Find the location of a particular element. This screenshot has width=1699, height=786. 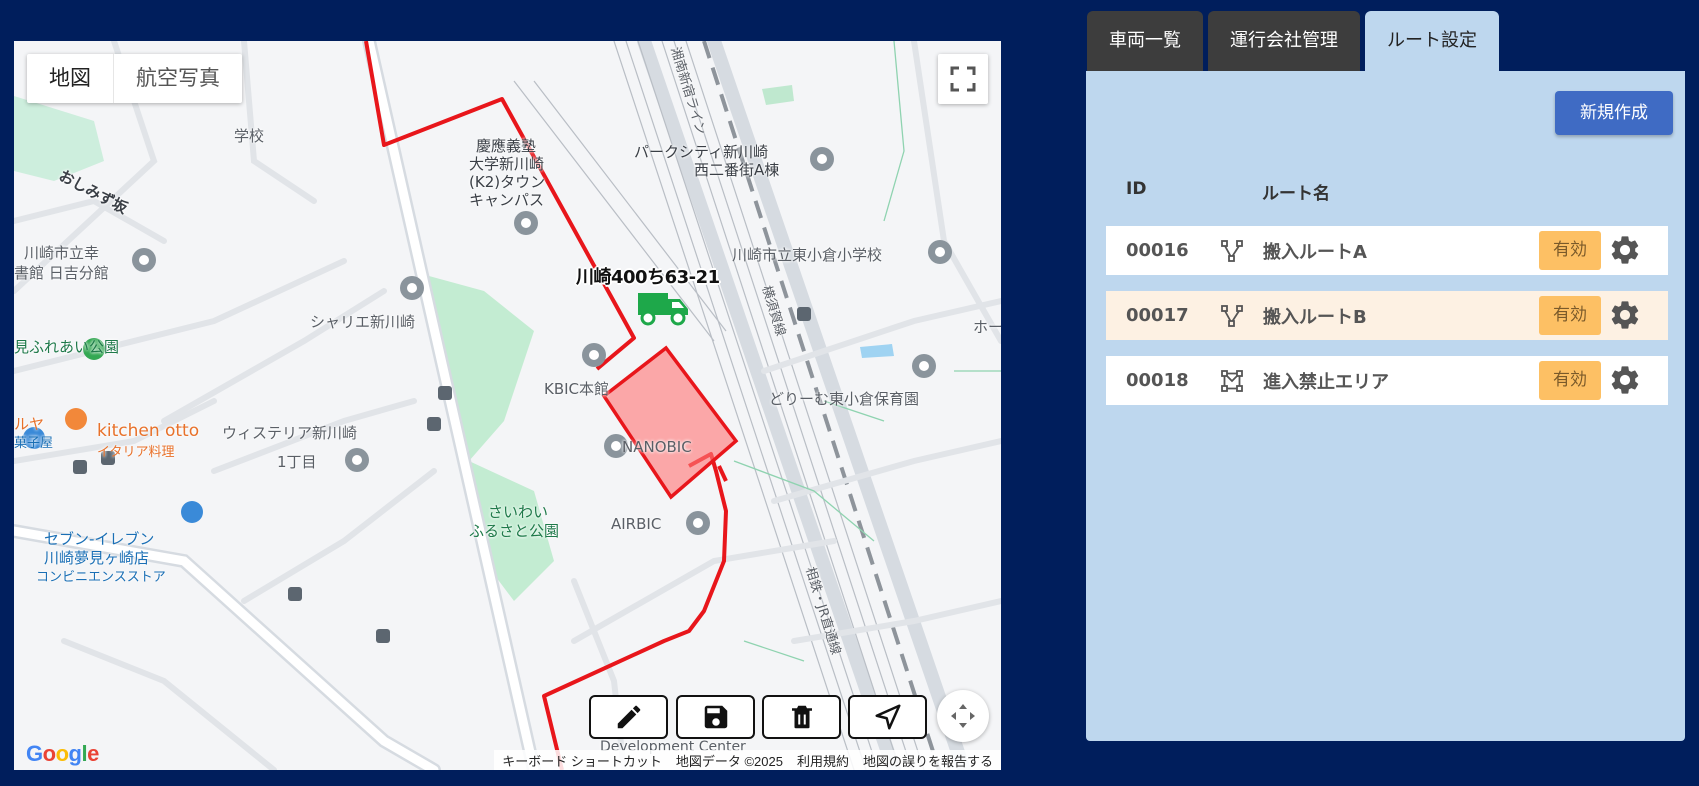

route-id: 00016 is located at coordinates (1157, 250).